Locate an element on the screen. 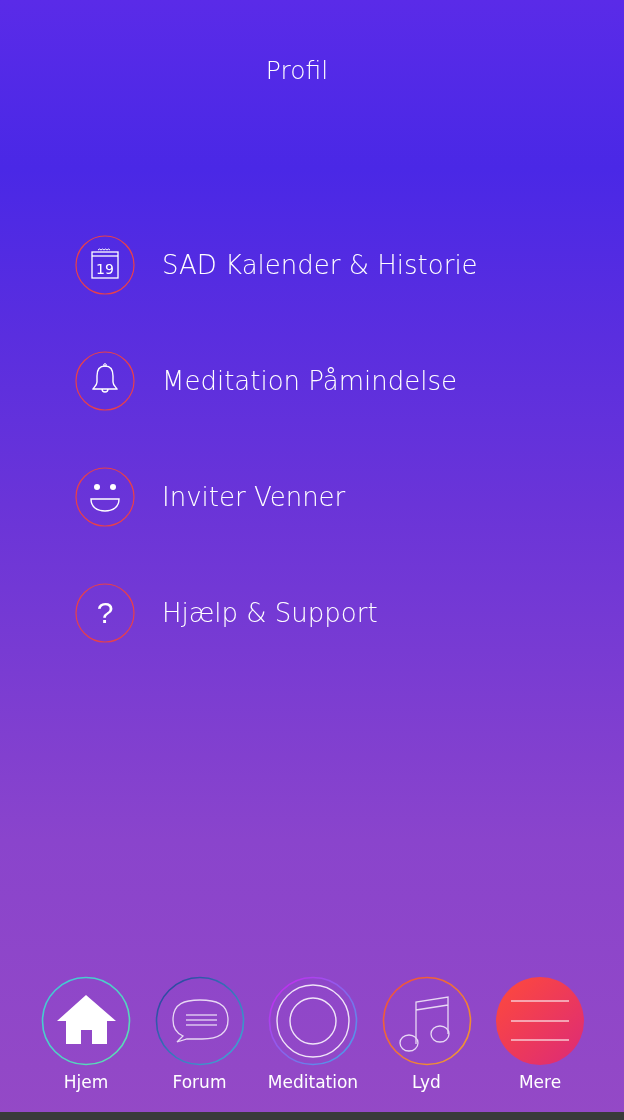  menu-item-label: Hjælp & Support is located at coordinates (270, 613).